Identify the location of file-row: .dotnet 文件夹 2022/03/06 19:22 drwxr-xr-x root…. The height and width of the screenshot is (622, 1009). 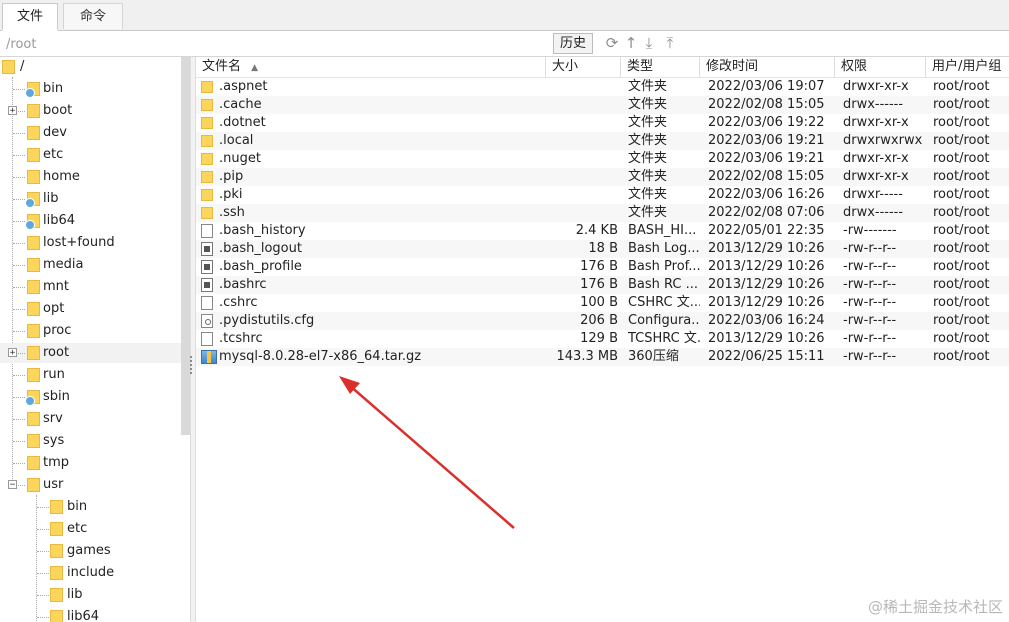
(602, 123).